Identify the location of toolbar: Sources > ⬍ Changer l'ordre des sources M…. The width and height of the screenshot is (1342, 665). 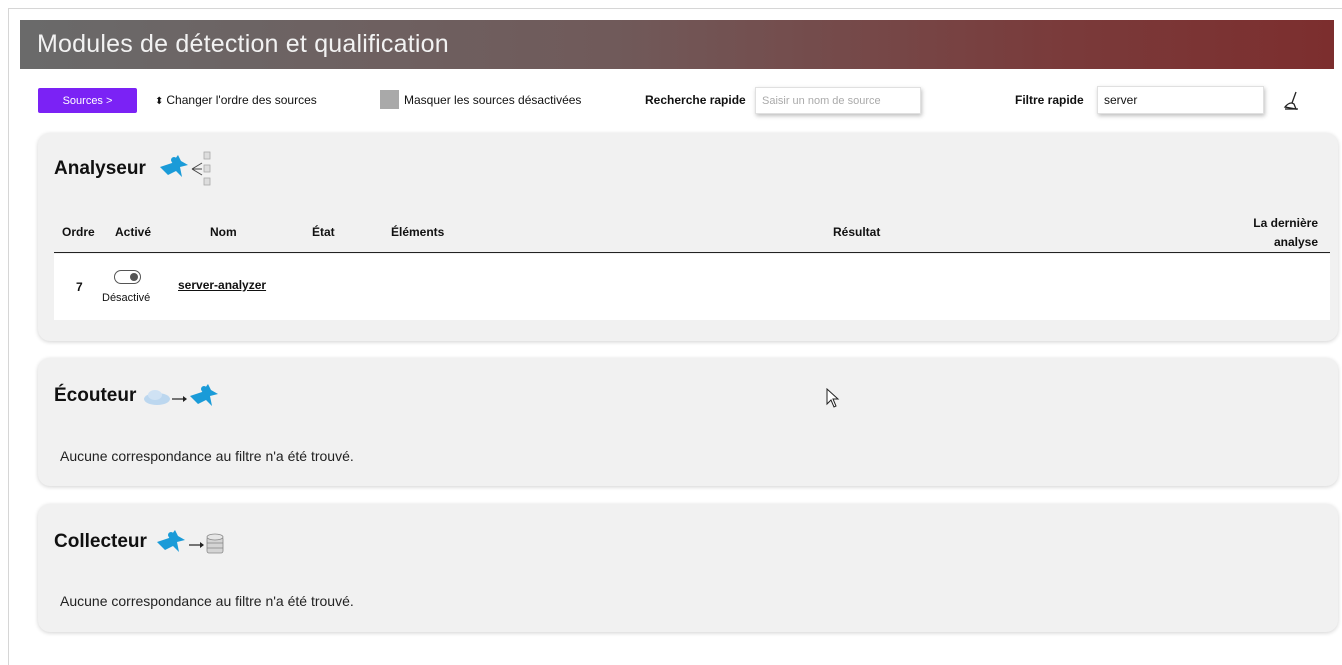
(677, 100).